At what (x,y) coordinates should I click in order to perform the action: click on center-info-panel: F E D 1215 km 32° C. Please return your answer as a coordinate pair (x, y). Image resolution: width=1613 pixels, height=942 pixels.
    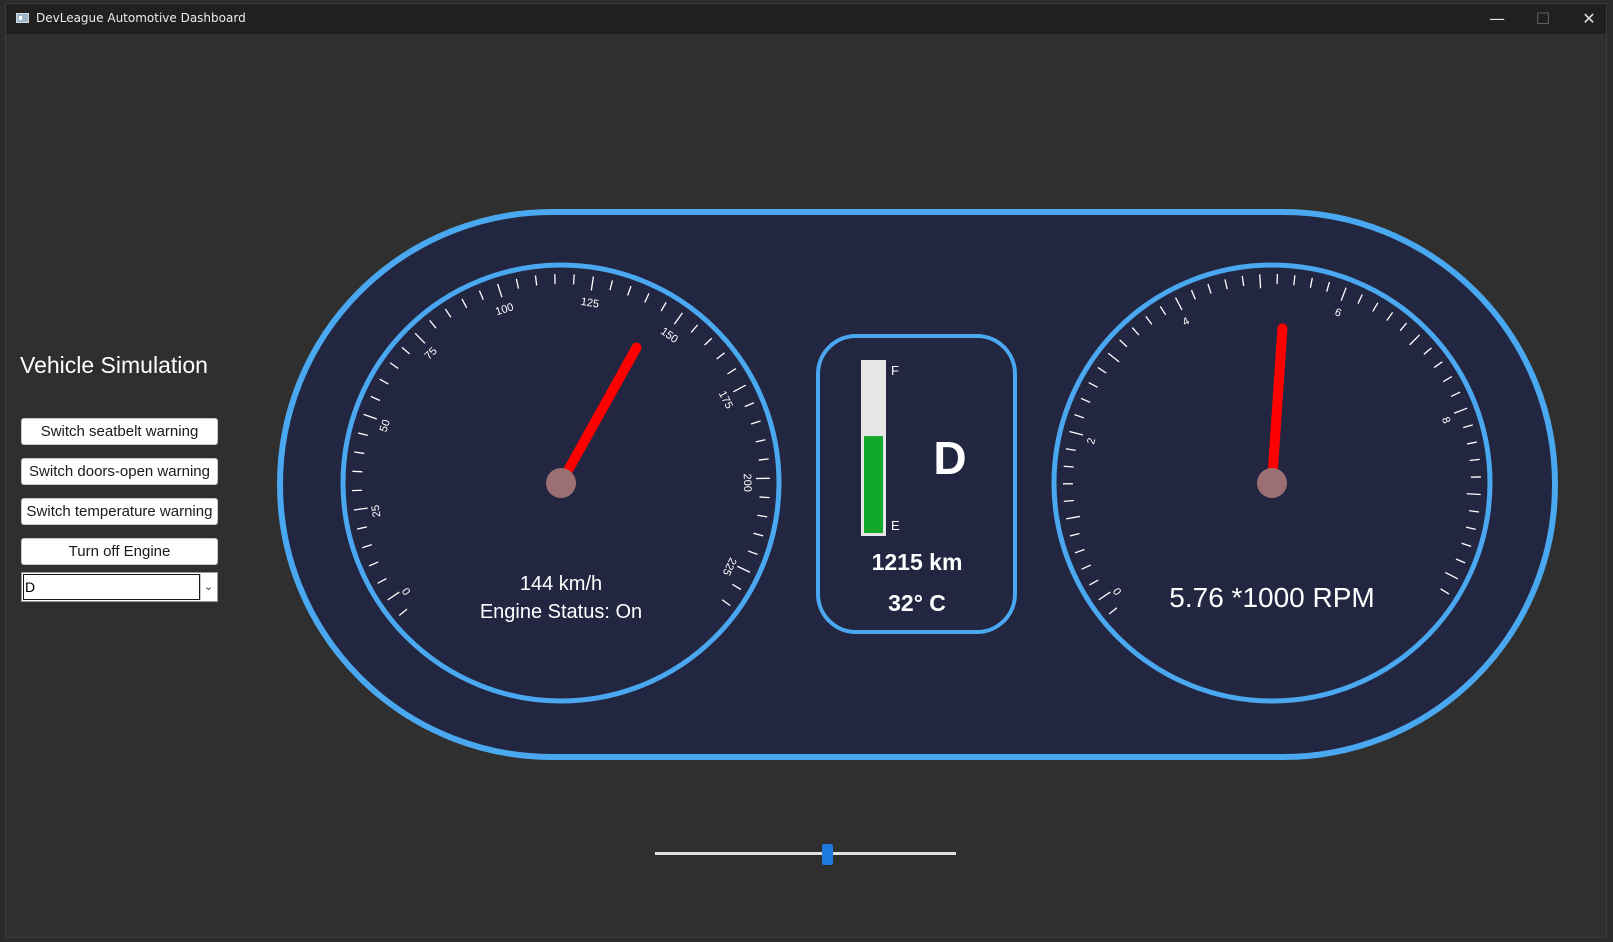
    Looking at the image, I should click on (916, 484).